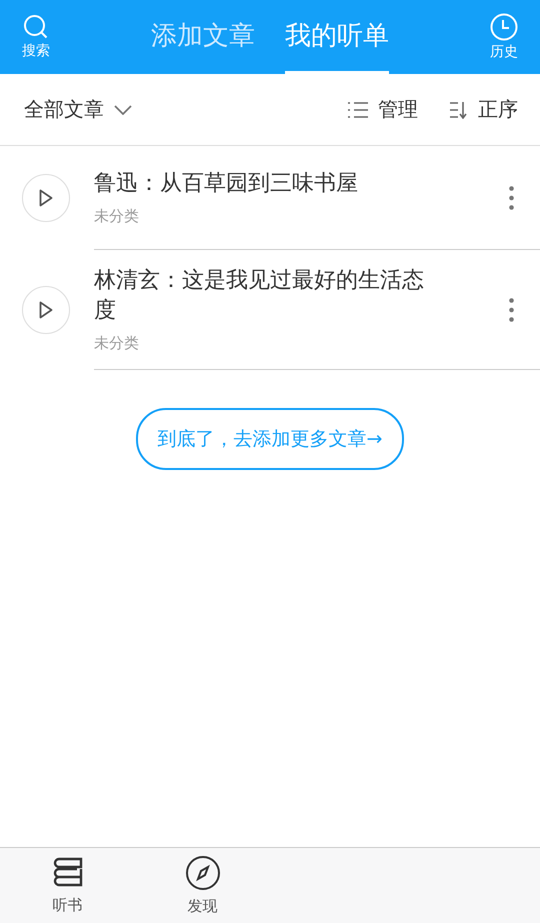 The width and height of the screenshot is (540, 923). What do you see at coordinates (78, 109) in the screenshot?
I see `filter-dropdown: 全部文章` at bounding box center [78, 109].